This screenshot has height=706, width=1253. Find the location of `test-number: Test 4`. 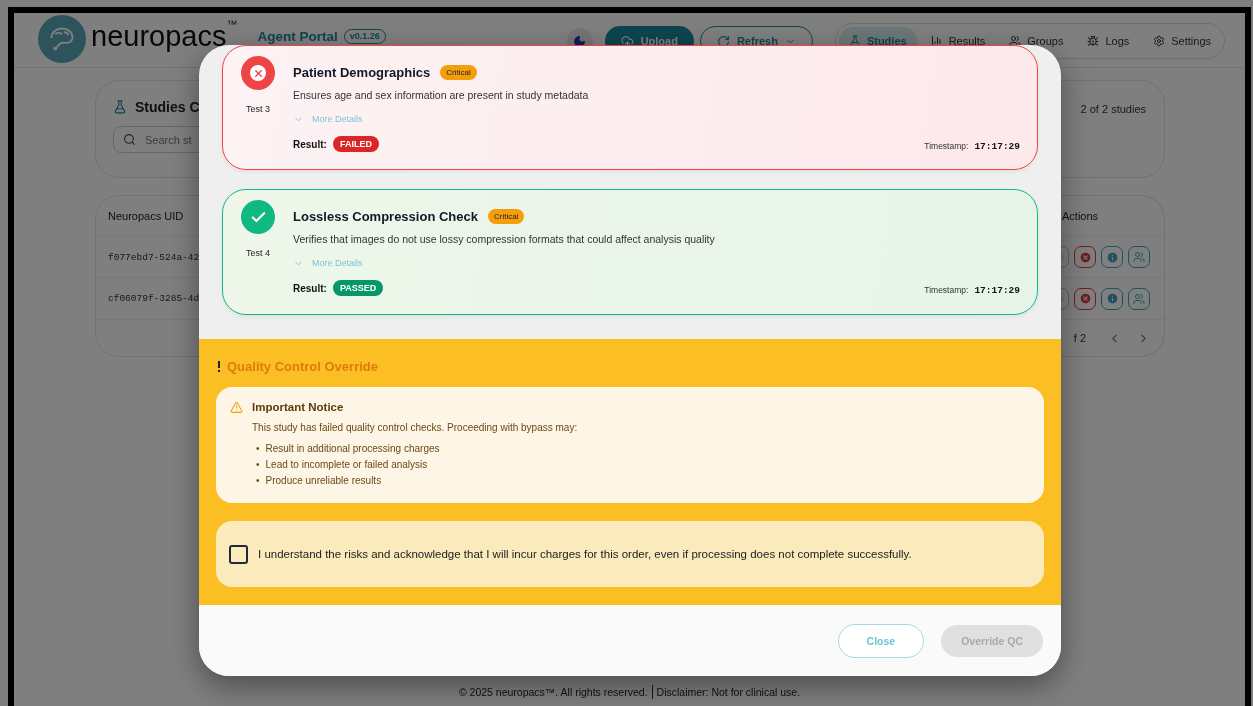

test-number: Test 4 is located at coordinates (258, 253).